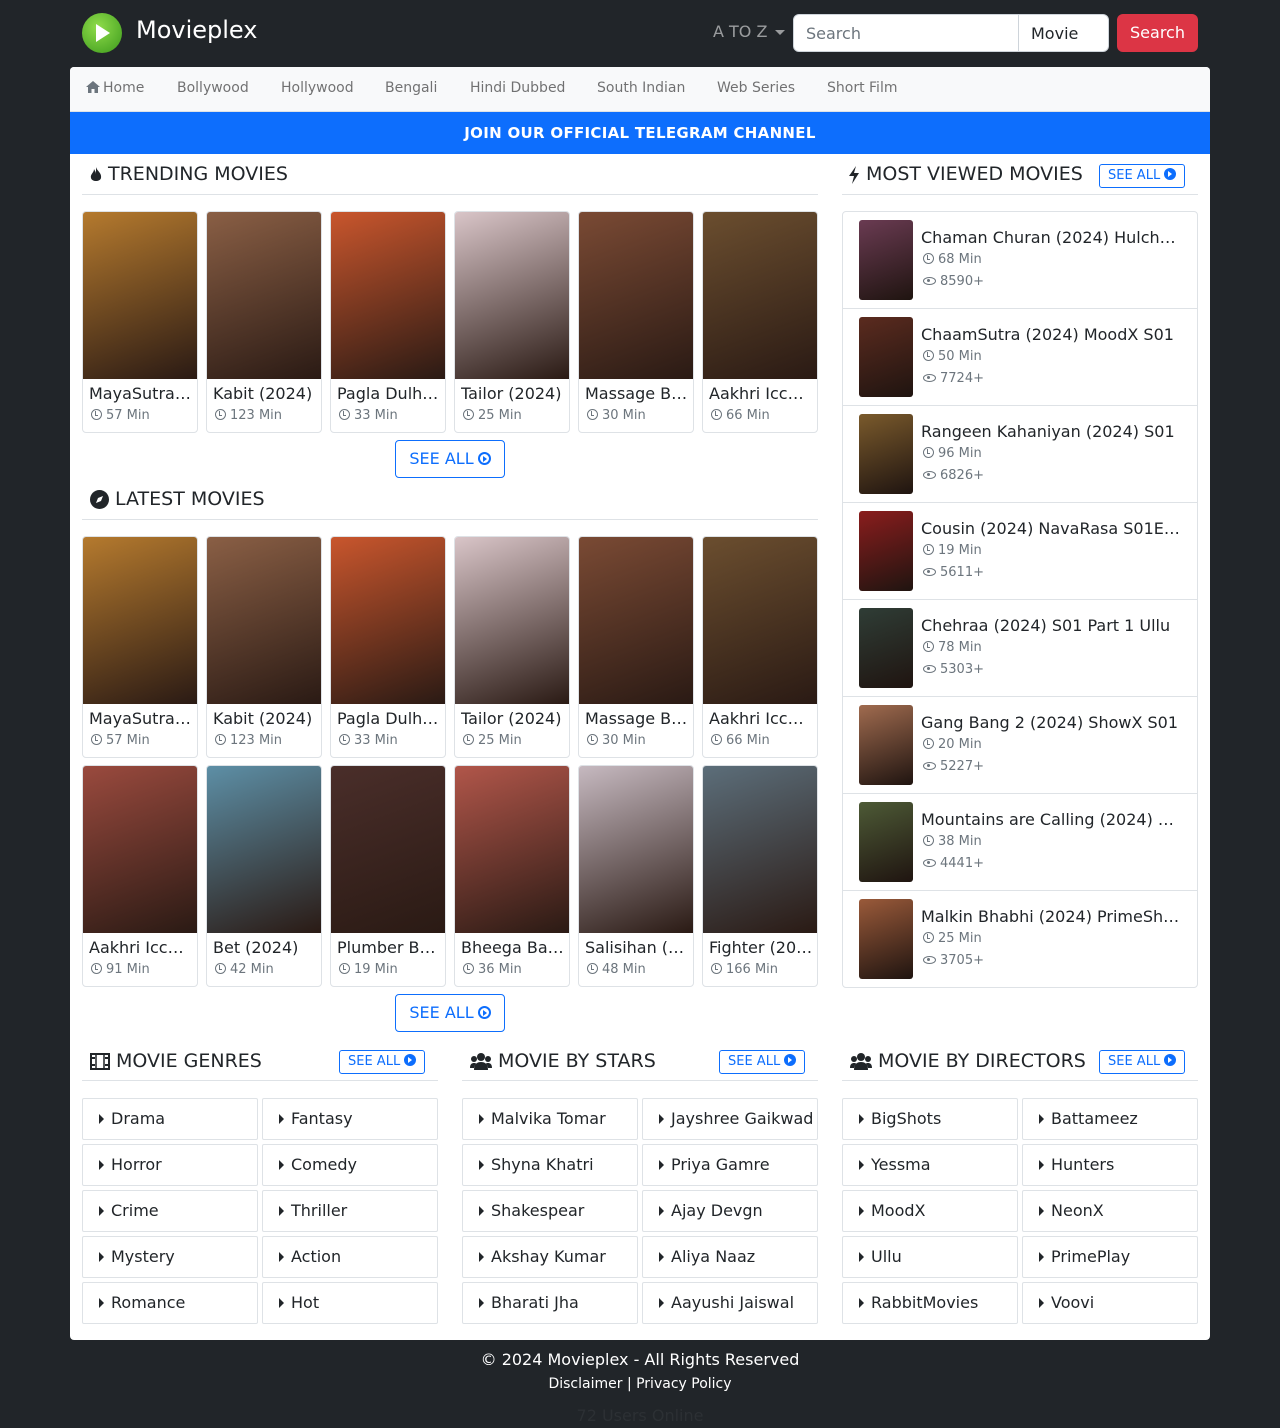 Image resolution: width=1280 pixels, height=1428 pixels. Describe the element at coordinates (512, 322) in the screenshot. I see `movie-card: Tailor (2024) 25 Min` at that location.